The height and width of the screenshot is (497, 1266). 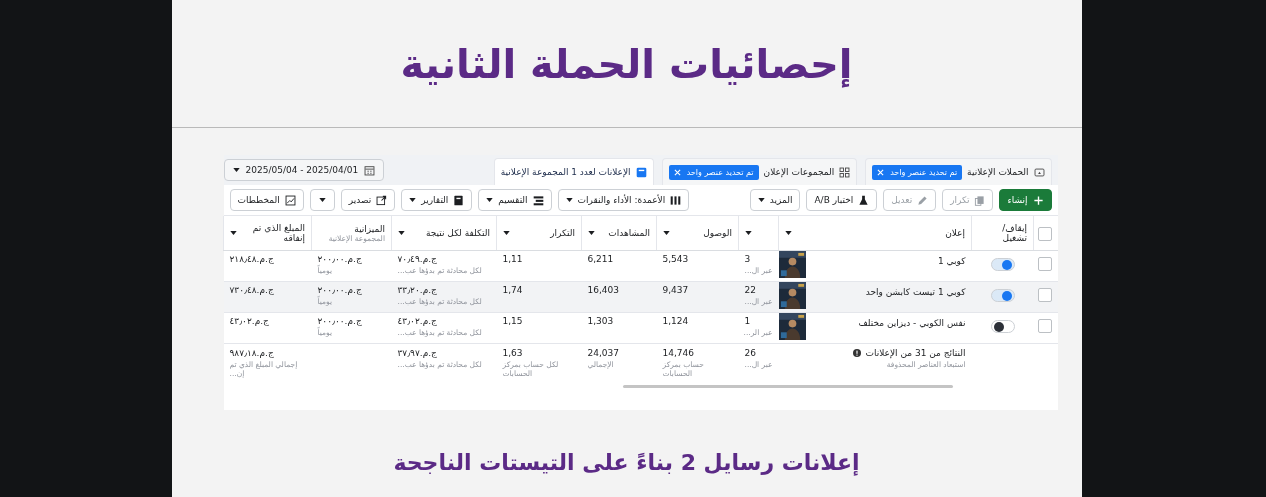 I want to click on section-heading: إعلانات رسايل 2 بناءً على التيستات الناجحة, so click(x=626, y=462).